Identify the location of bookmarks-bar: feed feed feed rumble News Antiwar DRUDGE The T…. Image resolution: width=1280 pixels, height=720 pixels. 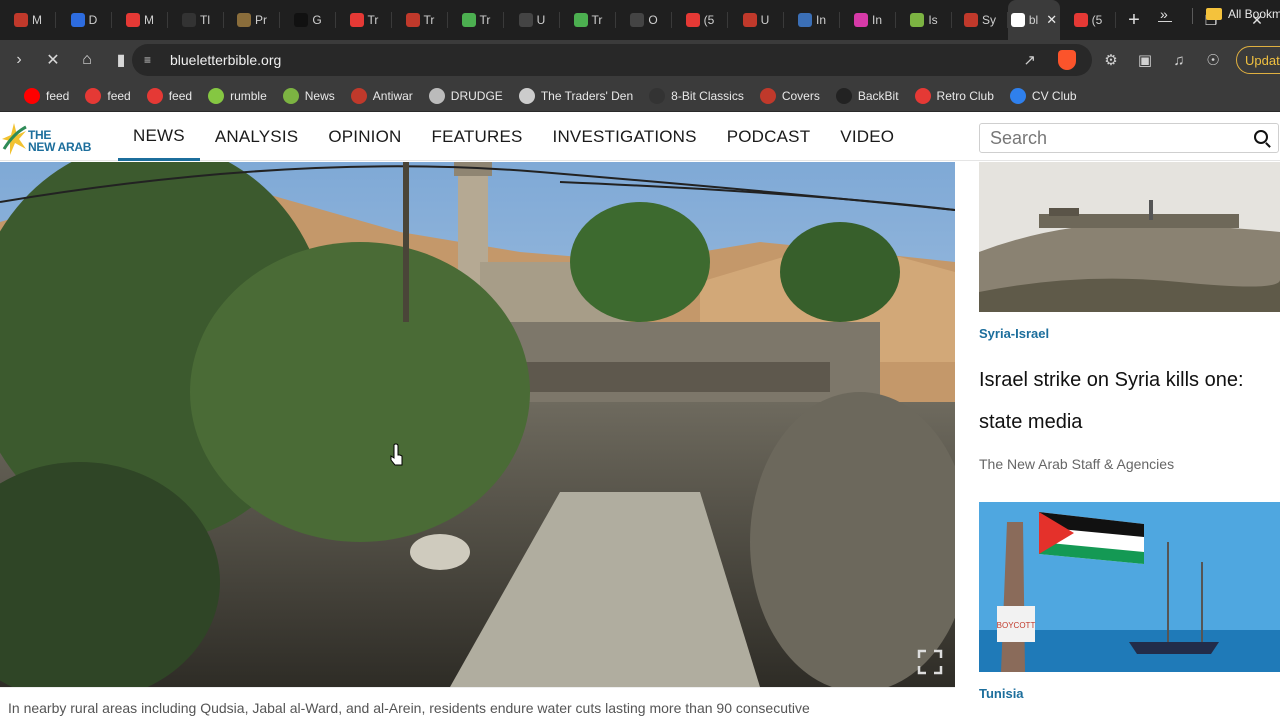
(640, 96).